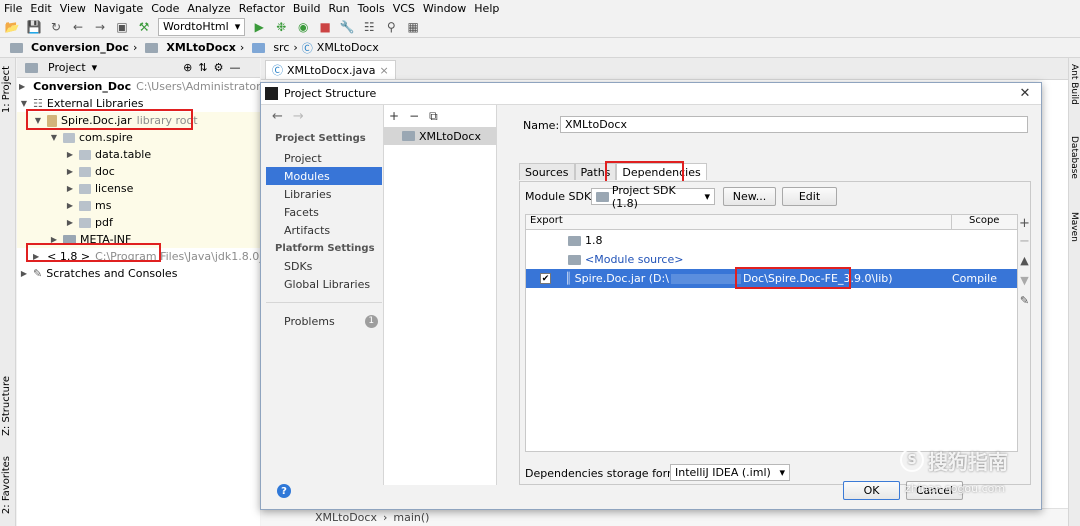 Image resolution: width=1080 pixels, height=526 pixels. What do you see at coordinates (138, 154) in the screenshot?
I see `tree-row-package: ▶ data.table` at bounding box center [138, 154].